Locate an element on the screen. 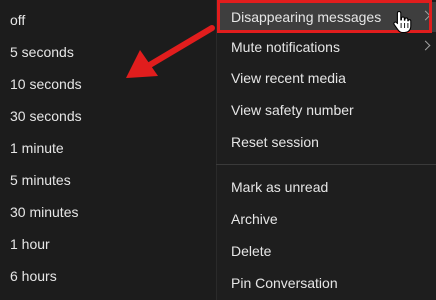 This screenshot has height=300, width=436. timer-option-6-hours: 6 hours is located at coordinates (33, 276).